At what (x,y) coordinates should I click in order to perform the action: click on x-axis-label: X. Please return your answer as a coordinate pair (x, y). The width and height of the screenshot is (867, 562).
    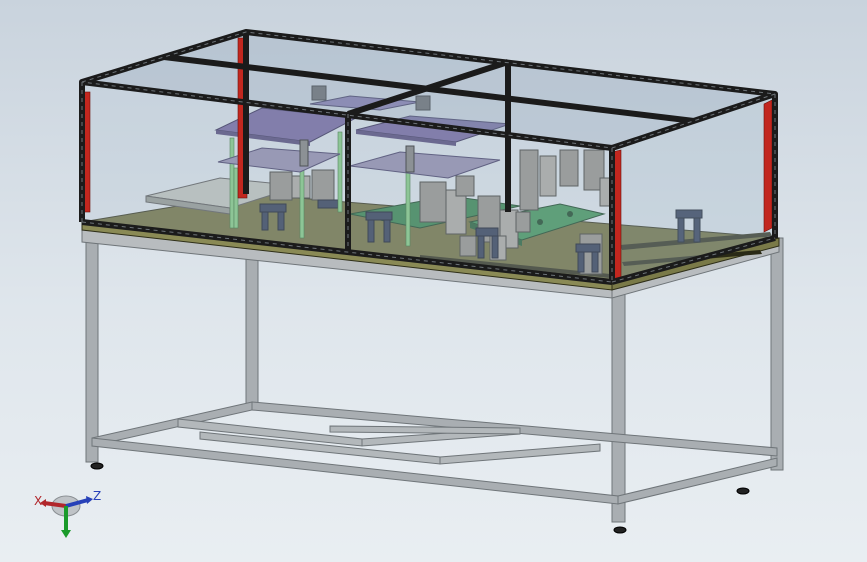
    Looking at the image, I should click on (38, 501).